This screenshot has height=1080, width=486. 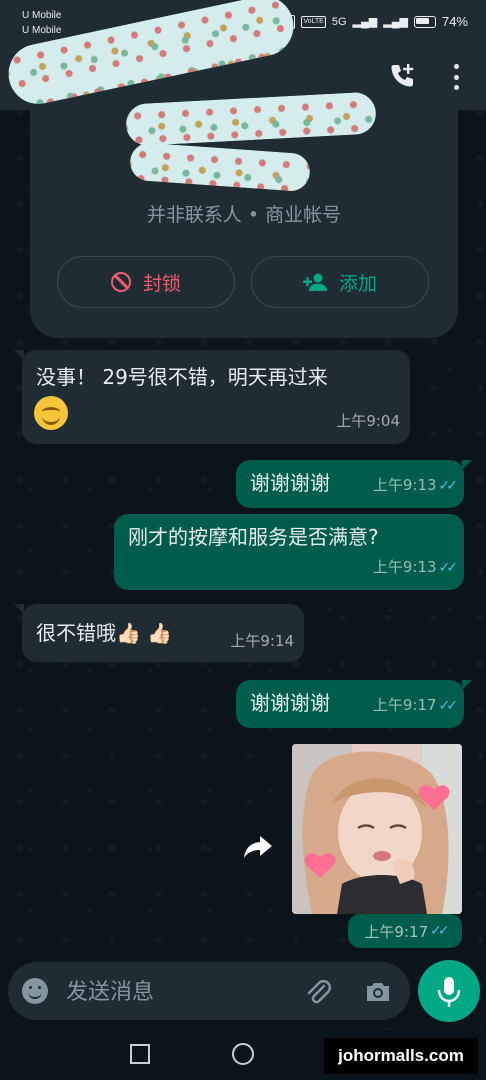 I want to click on message-input: 发送消息, so click(x=110, y=990).